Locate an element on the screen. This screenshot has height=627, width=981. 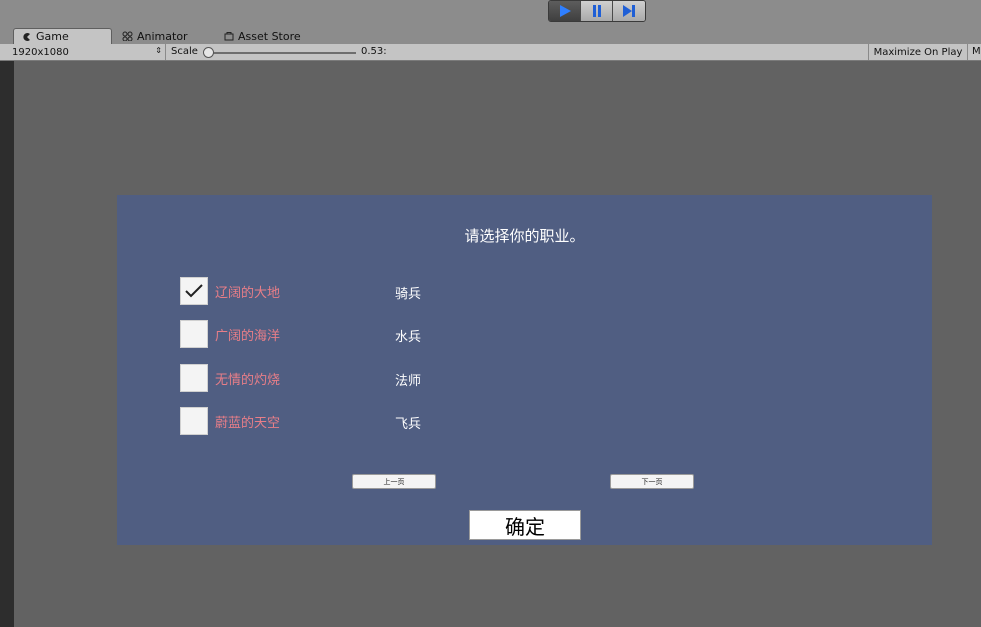
option-label: 广阔的海洋 is located at coordinates (247, 334).